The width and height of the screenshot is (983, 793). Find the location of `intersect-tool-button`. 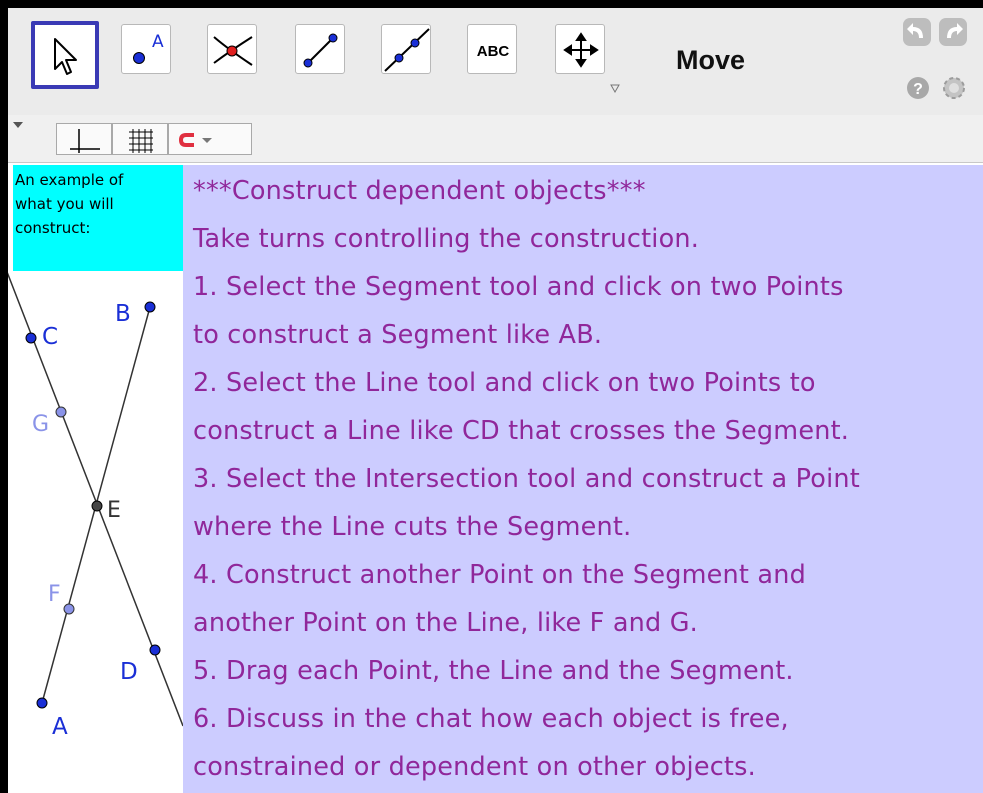

intersect-tool-button is located at coordinates (232, 49).